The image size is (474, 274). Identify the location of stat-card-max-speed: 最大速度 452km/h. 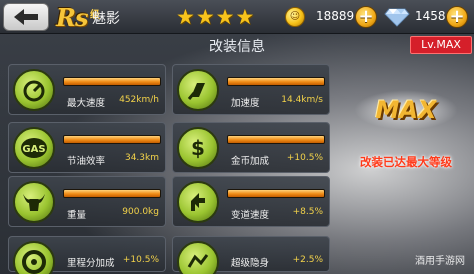
(87, 89).